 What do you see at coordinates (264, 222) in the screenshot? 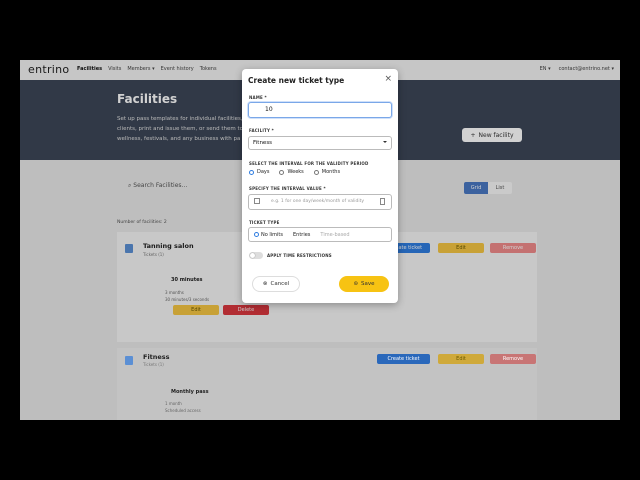
I see `ticket-type-label: TICKET TYPE` at bounding box center [264, 222].